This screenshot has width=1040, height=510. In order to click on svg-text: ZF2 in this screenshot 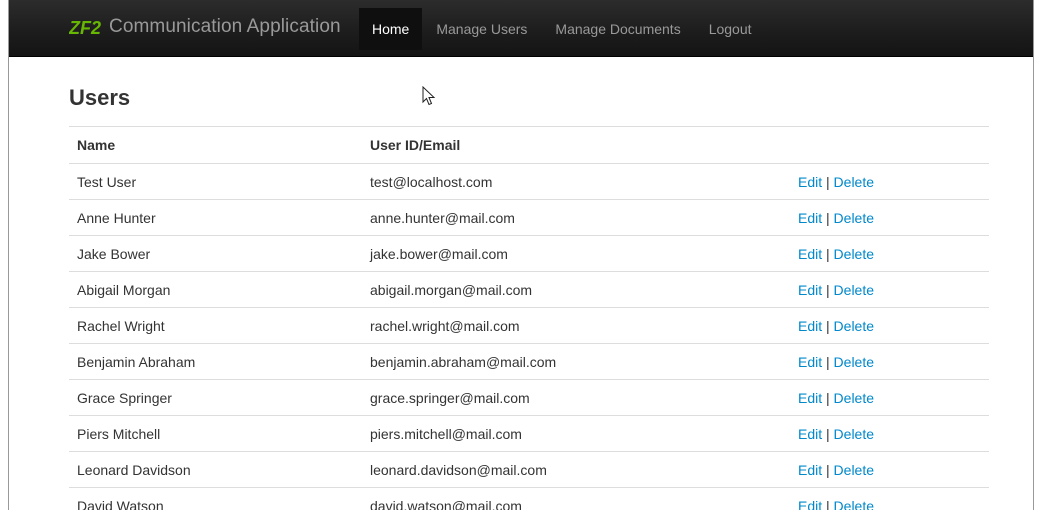, I will do `click(85, 27)`.